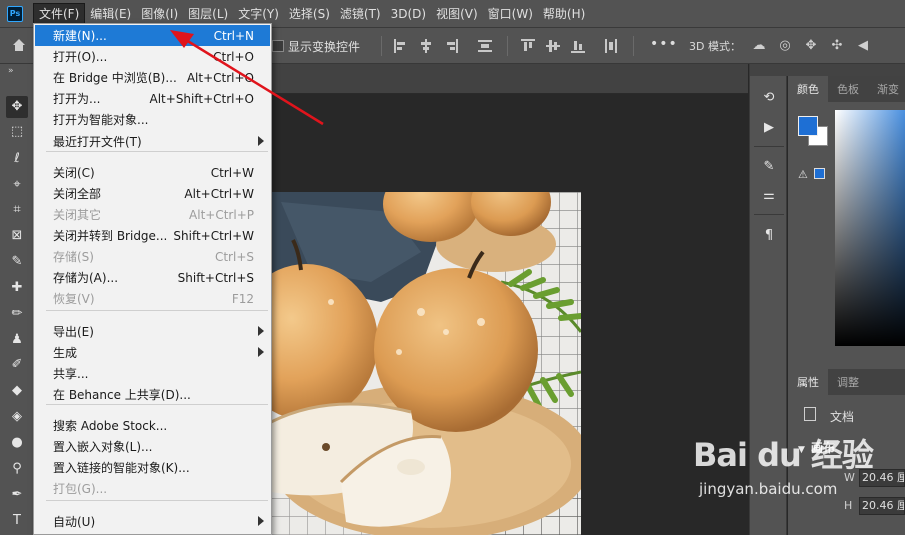 Image resolution: width=905 pixels, height=535 pixels. I want to click on eraser-tool-icon: ◆, so click(17, 391).